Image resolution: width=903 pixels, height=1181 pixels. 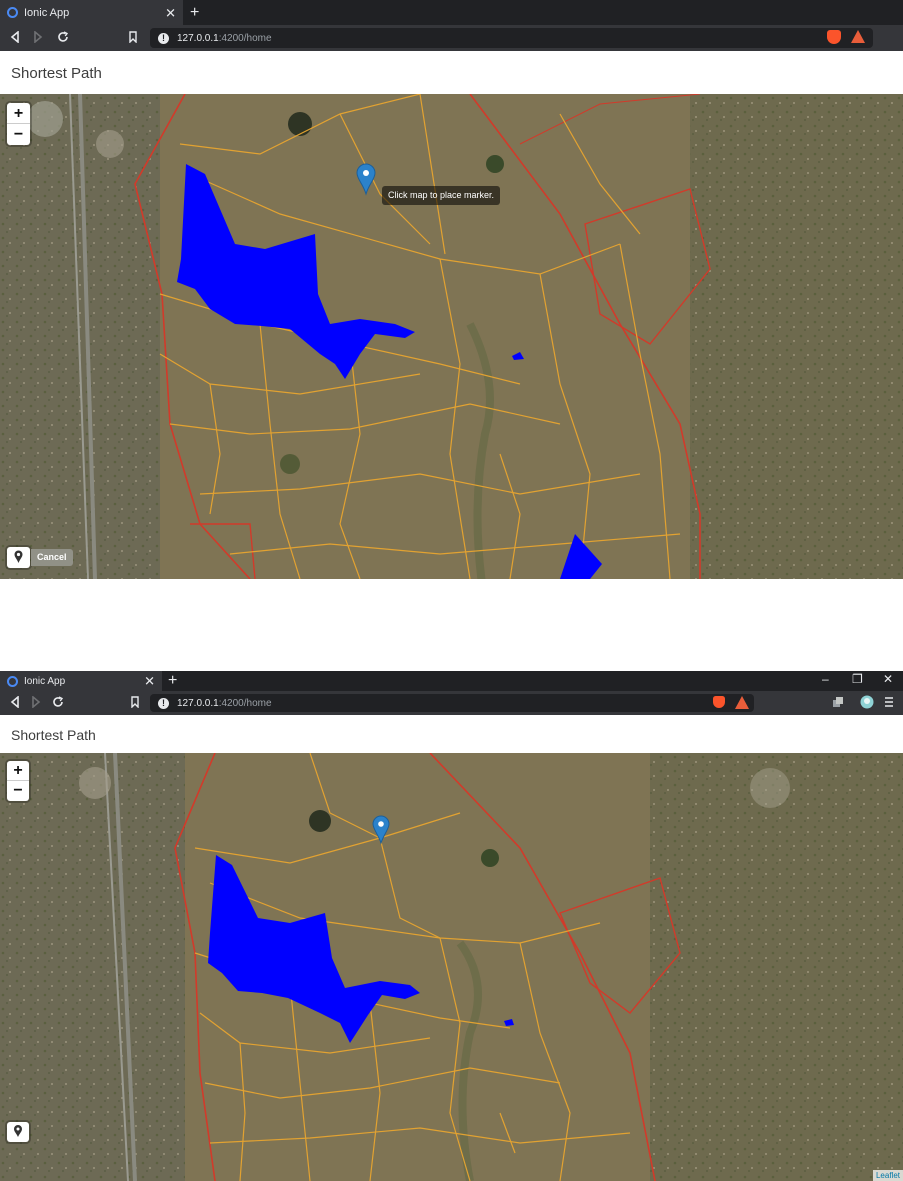 I want to click on menu-icon, so click(x=889, y=703).